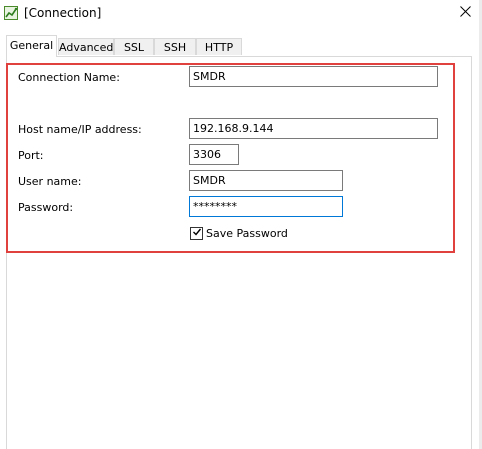 Image resolution: width=482 pixels, height=449 pixels. I want to click on window-title: [Connection], so click(63, 13).